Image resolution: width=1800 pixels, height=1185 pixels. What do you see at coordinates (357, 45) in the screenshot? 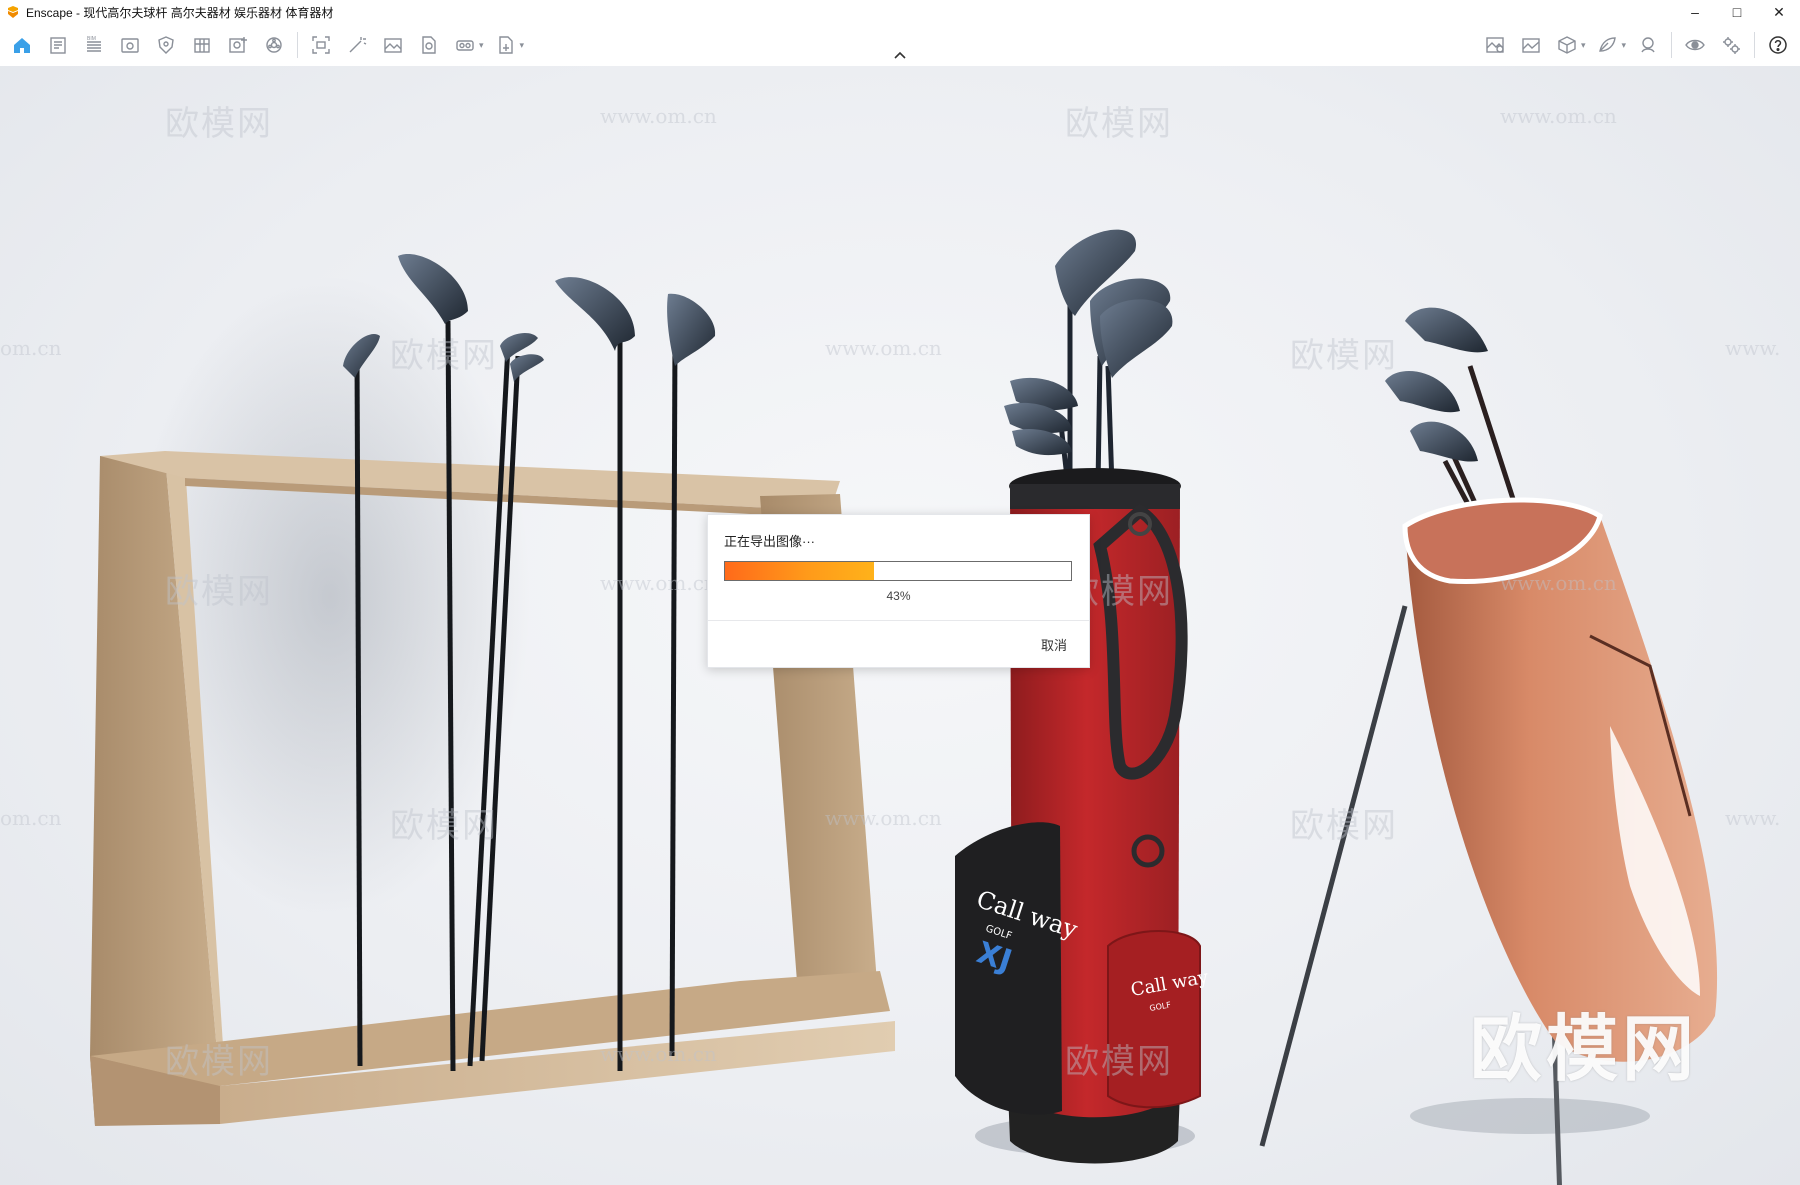
I see `magic-wand-icon` at bounding box center [357, 45].